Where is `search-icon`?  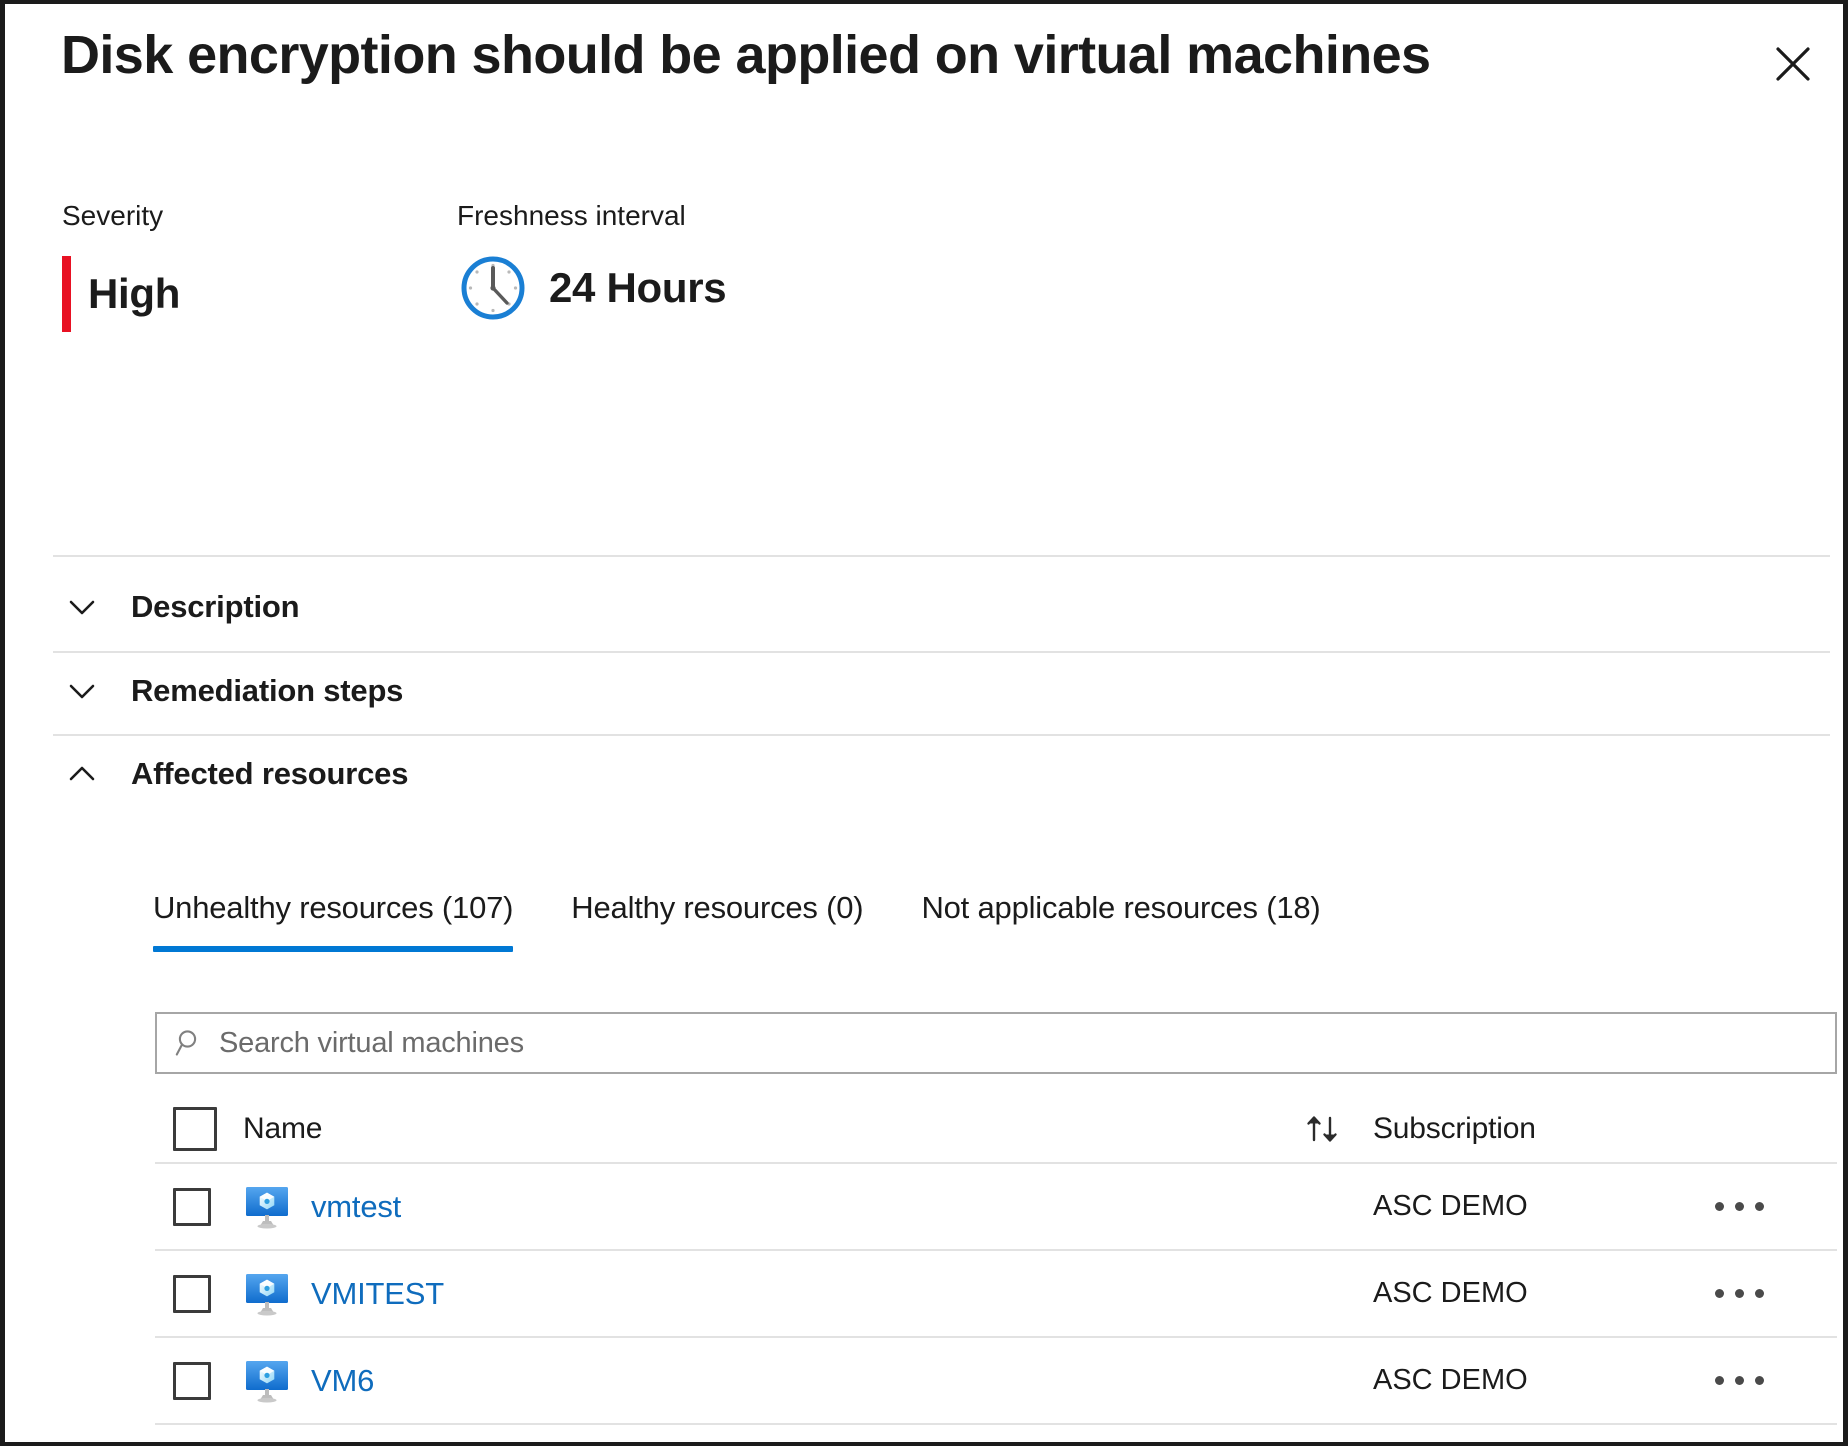 search-icon is located at coordinates (190, 1043).